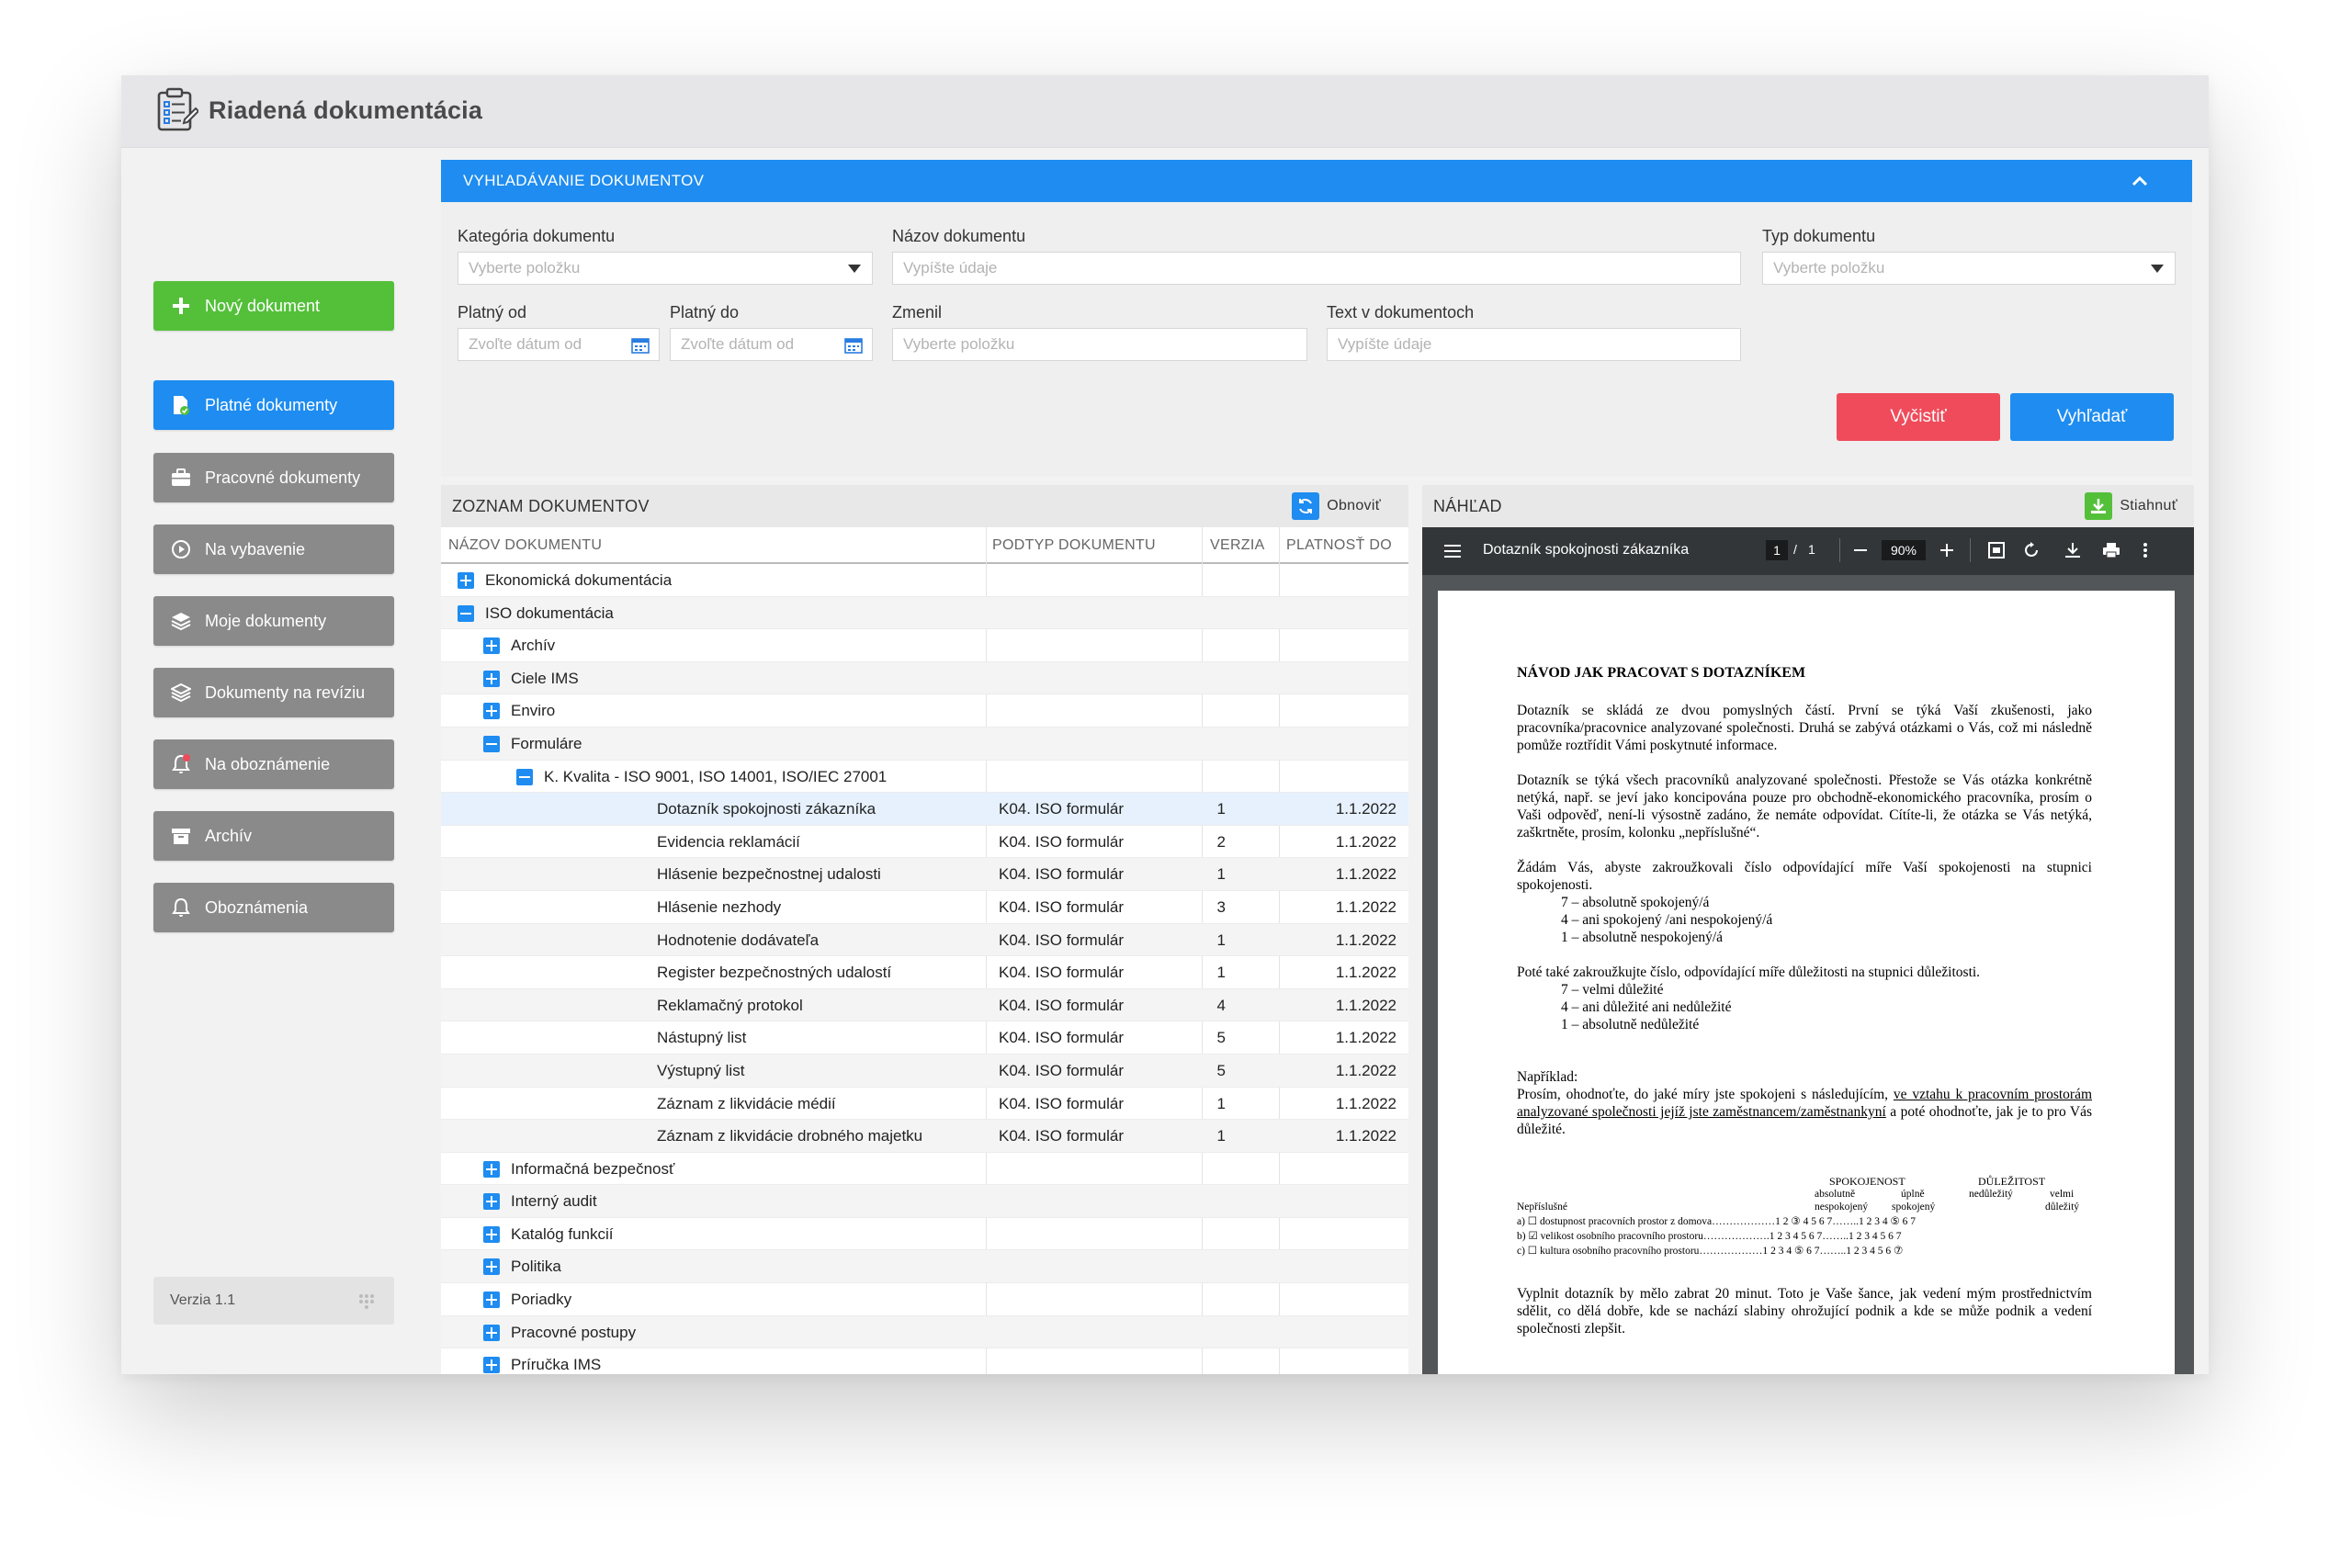 This screenshot has height=1568, width=2352. What do you see at coordinates (550, 613) in the screenshot?
I see `row-name: ISO dokumentácia` at bounding box center [550, 613].